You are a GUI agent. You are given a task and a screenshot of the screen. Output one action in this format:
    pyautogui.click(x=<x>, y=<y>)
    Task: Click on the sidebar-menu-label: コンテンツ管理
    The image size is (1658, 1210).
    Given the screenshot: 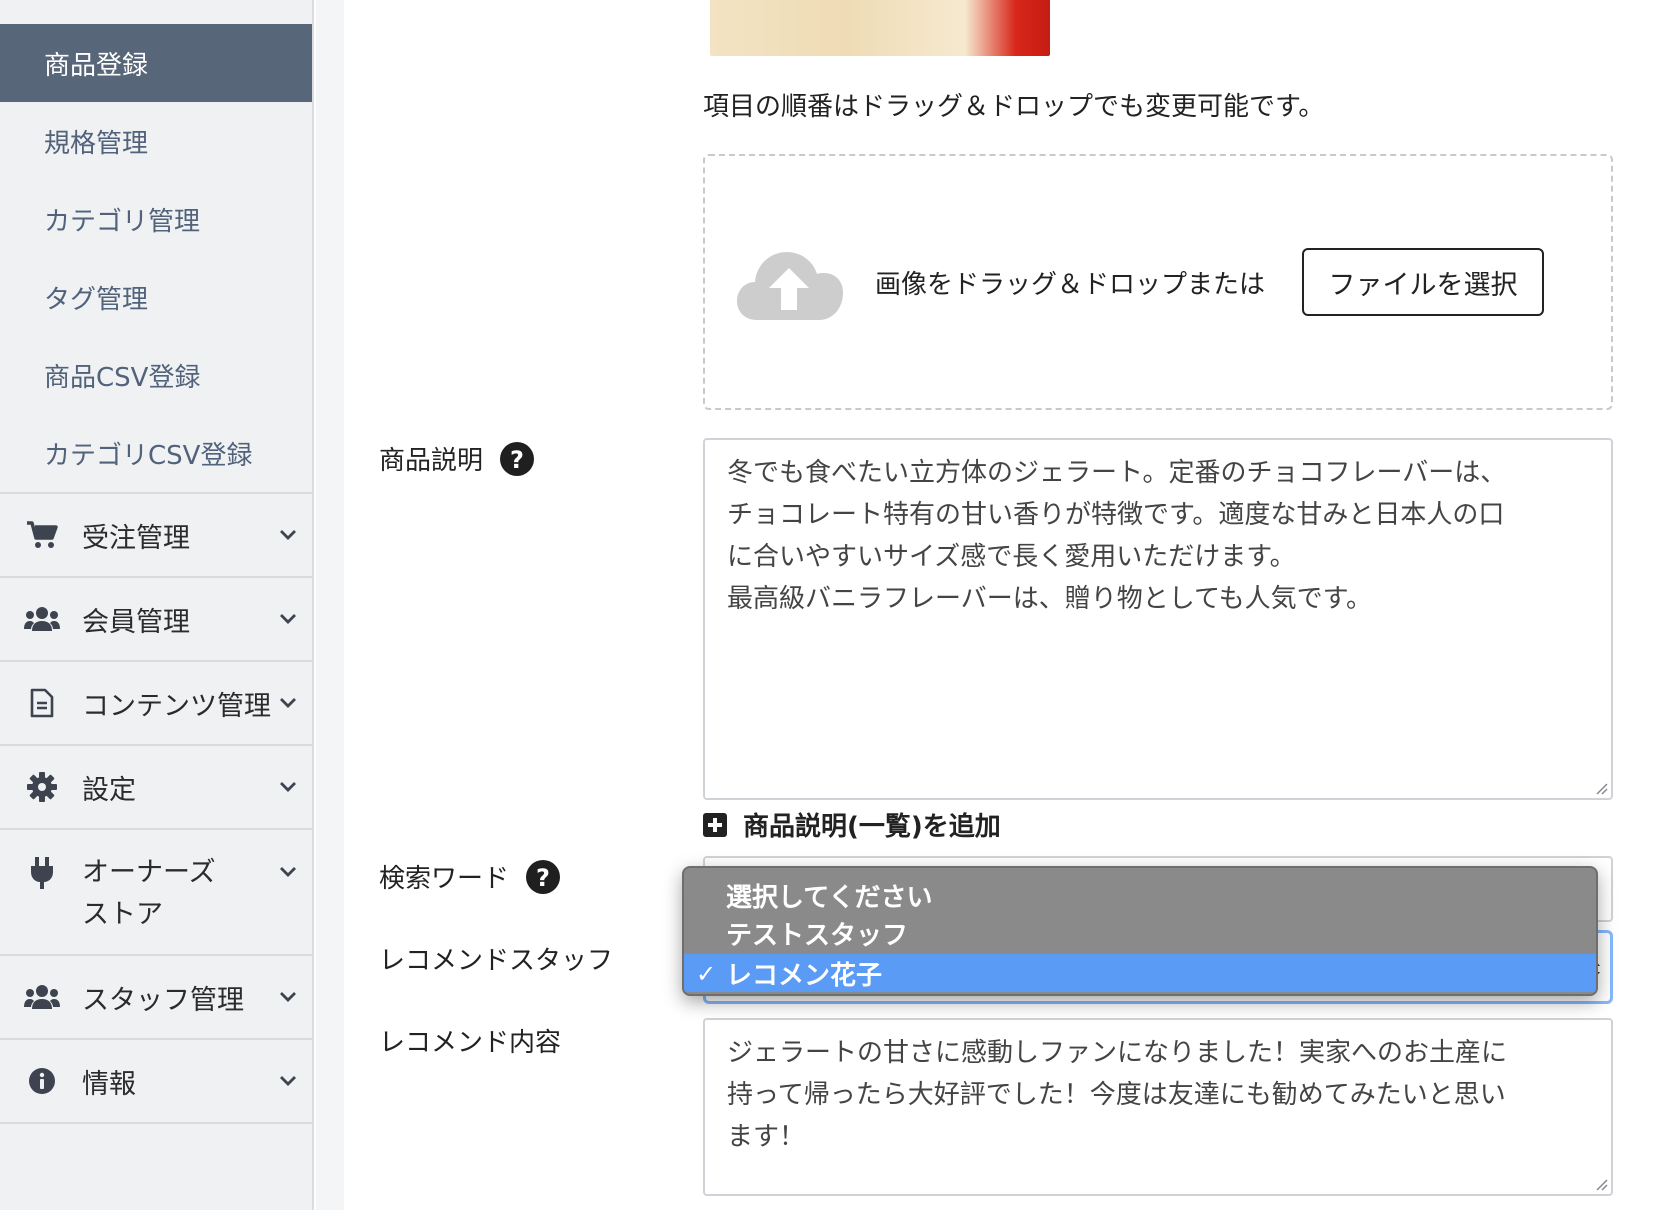 What is the action you would take?
    pyautogui.click(x=176, y=706)
    